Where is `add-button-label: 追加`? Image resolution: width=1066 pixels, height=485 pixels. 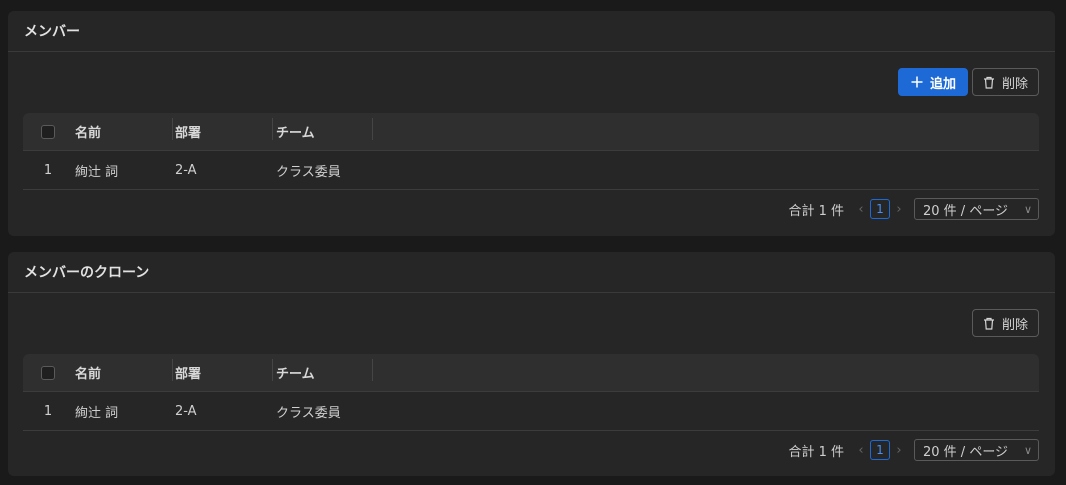 add-button-label: 追加 is located at coordinates (942, 84).